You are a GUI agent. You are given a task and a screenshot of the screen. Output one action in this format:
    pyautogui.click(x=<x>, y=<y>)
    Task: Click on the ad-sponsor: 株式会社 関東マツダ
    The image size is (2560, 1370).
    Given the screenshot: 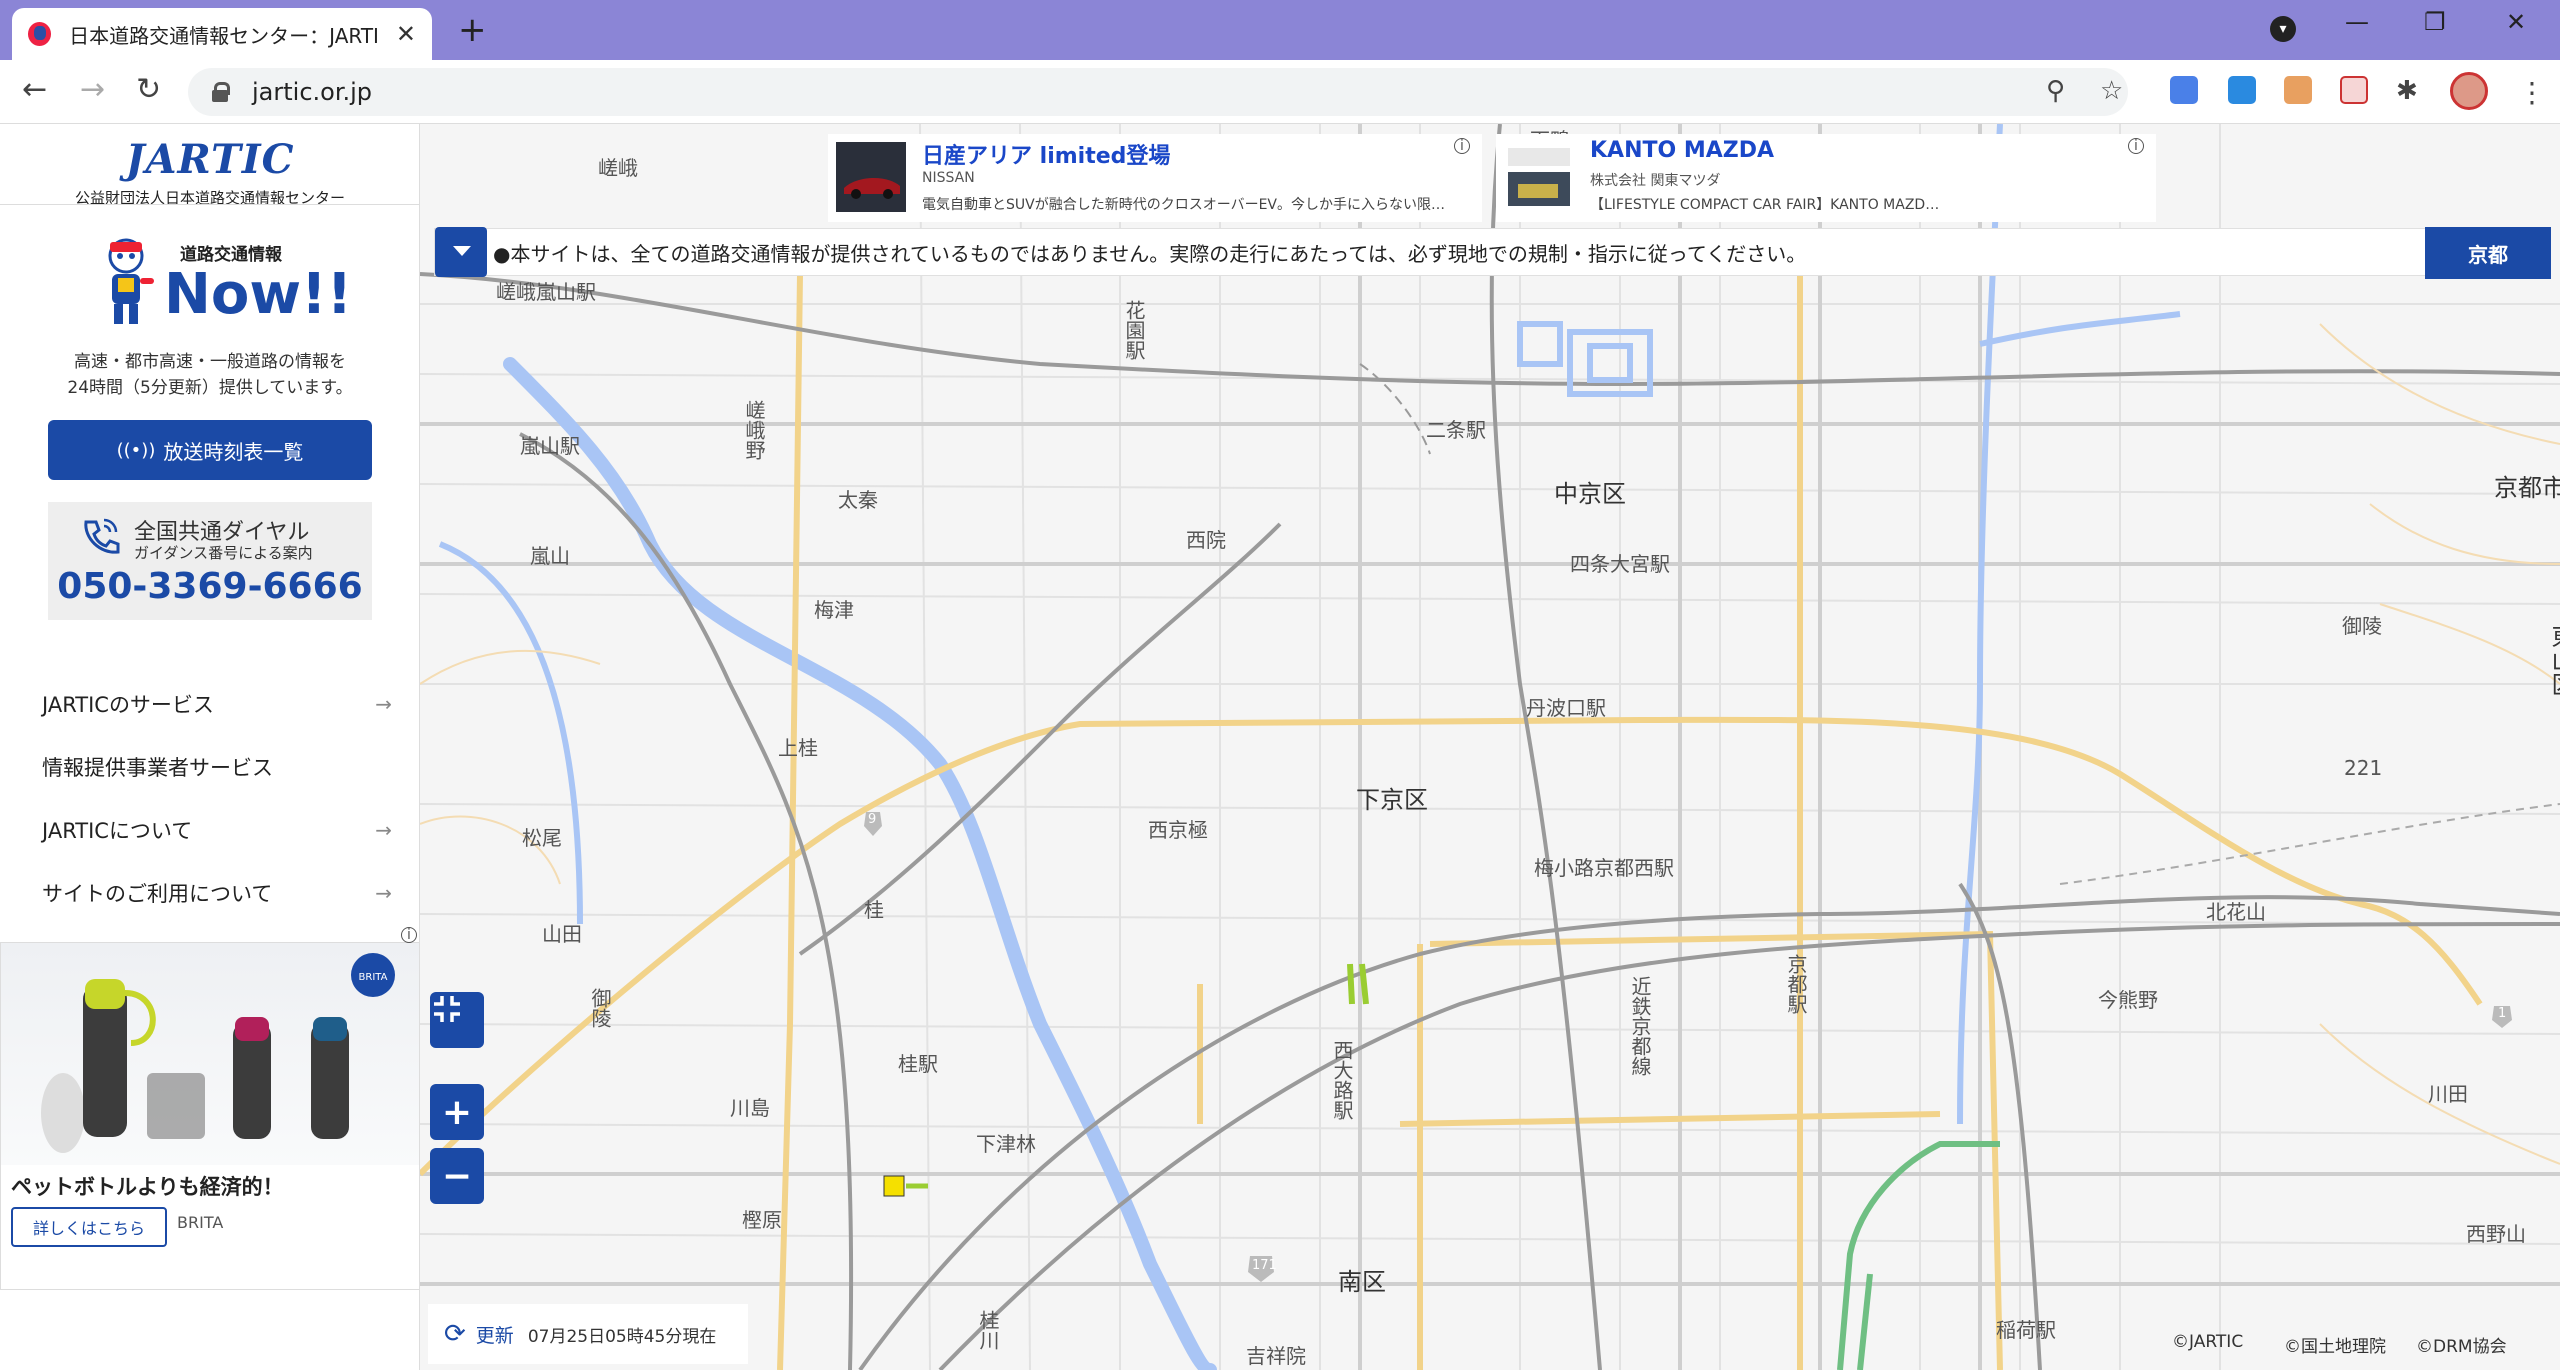 What is the action you would take?
    pyautogui.click(x=1655, y=181)
    